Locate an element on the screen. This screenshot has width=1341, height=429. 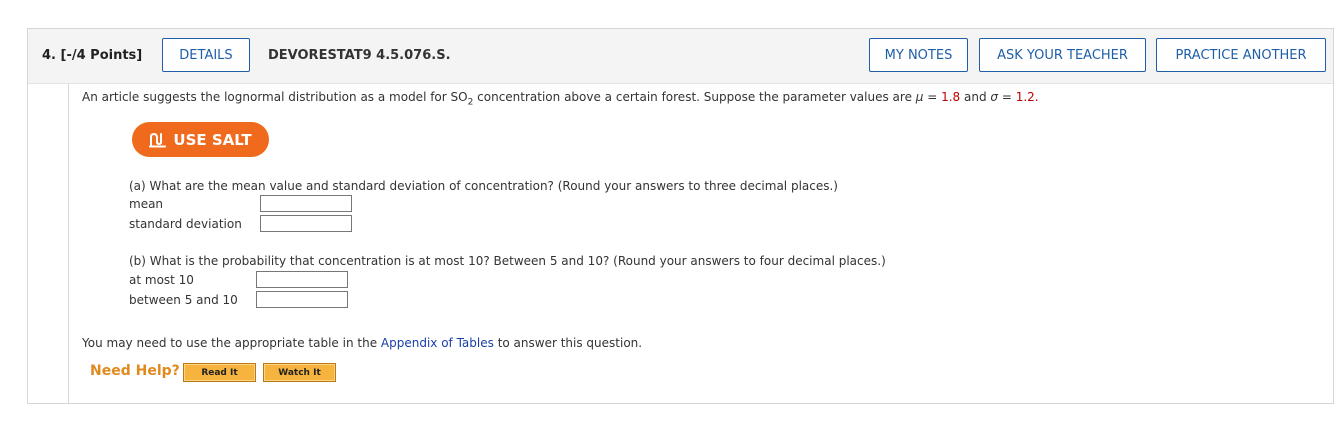
practice-another-button: PRACTICE ANOTHER is located at coordinates (1241, 55).